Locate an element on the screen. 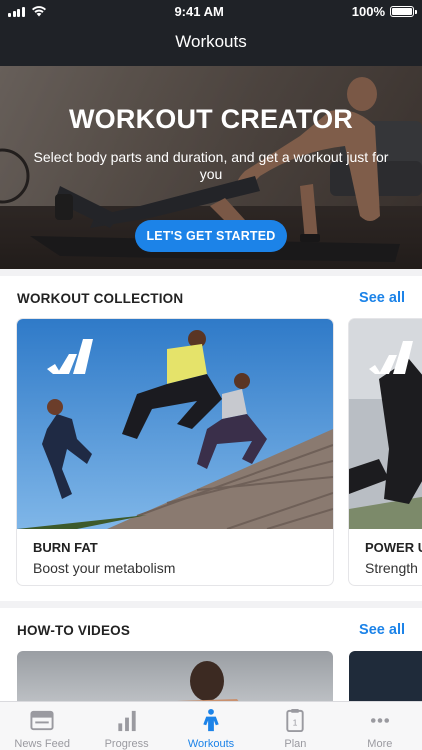  tab-label: Plan is located at coordinates (295, 744).